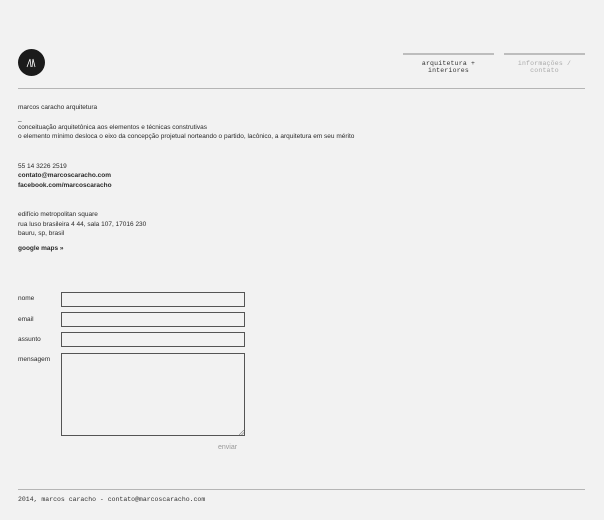  I want to click on facebook-link: facebook.com/marcoscaracho, so click(65, 185).